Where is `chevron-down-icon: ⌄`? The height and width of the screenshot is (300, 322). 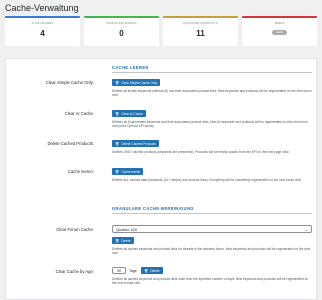
chevron-down-icon: ⌄ is located at coordinates (306, 229).